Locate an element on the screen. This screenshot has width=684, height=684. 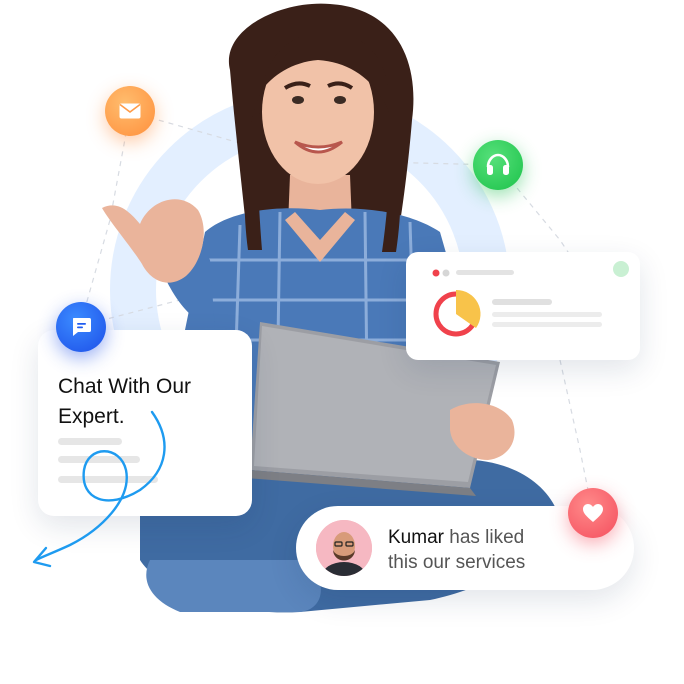
mail-icon is located at coordinates (130, 111).